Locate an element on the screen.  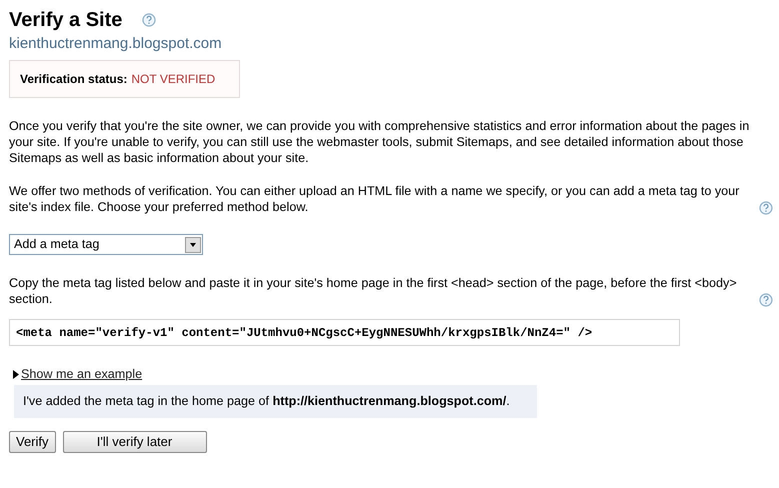
copy-instructions: Copy the meta tag listed below and paste it in your site's home page in the first <head> section of the page, before the first <body> section. is located at coordinates (373, 291).